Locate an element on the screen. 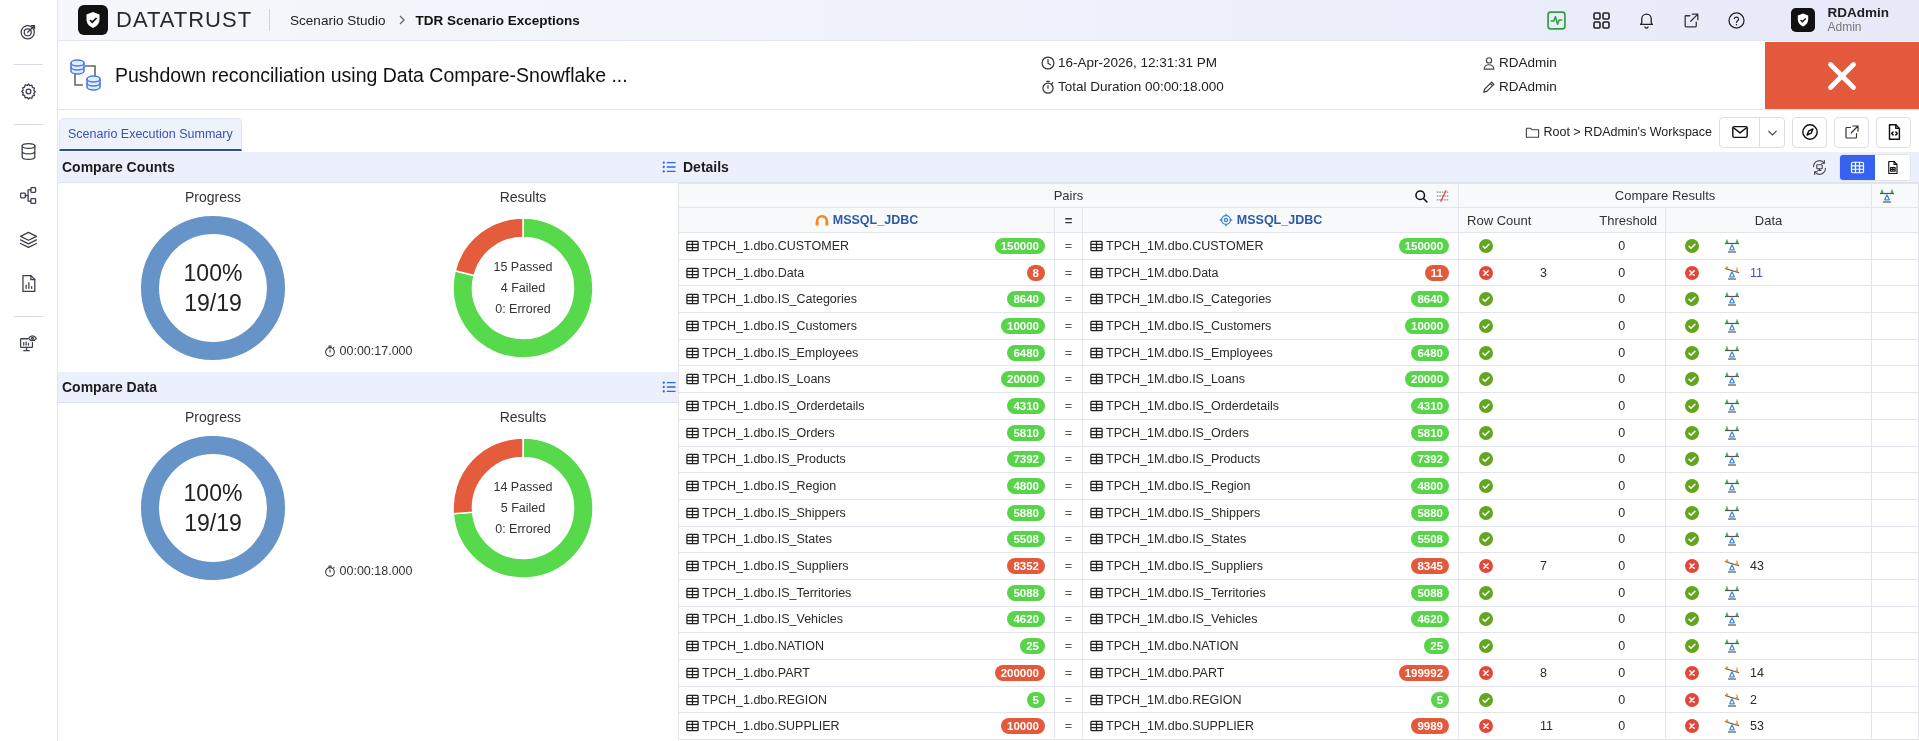 The height and width of the screenshot is (741, 1919). table-name: TPCH_1.dbo.IS_Orders is located at coordinates (855, 432).